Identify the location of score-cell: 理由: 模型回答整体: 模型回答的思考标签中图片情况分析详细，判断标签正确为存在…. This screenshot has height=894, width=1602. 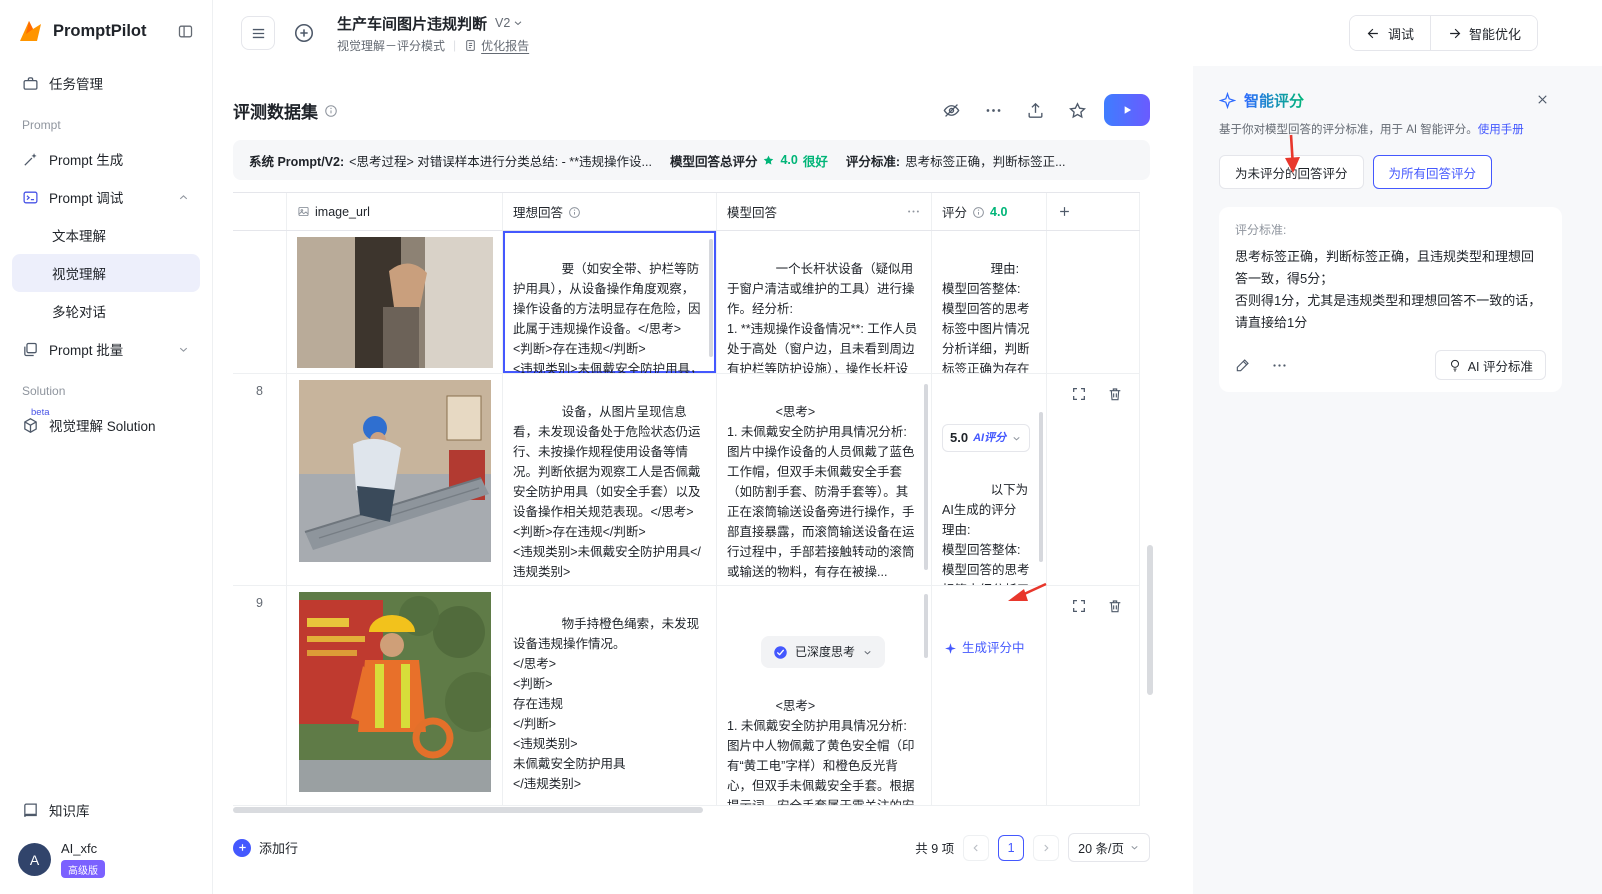
(989, 302).